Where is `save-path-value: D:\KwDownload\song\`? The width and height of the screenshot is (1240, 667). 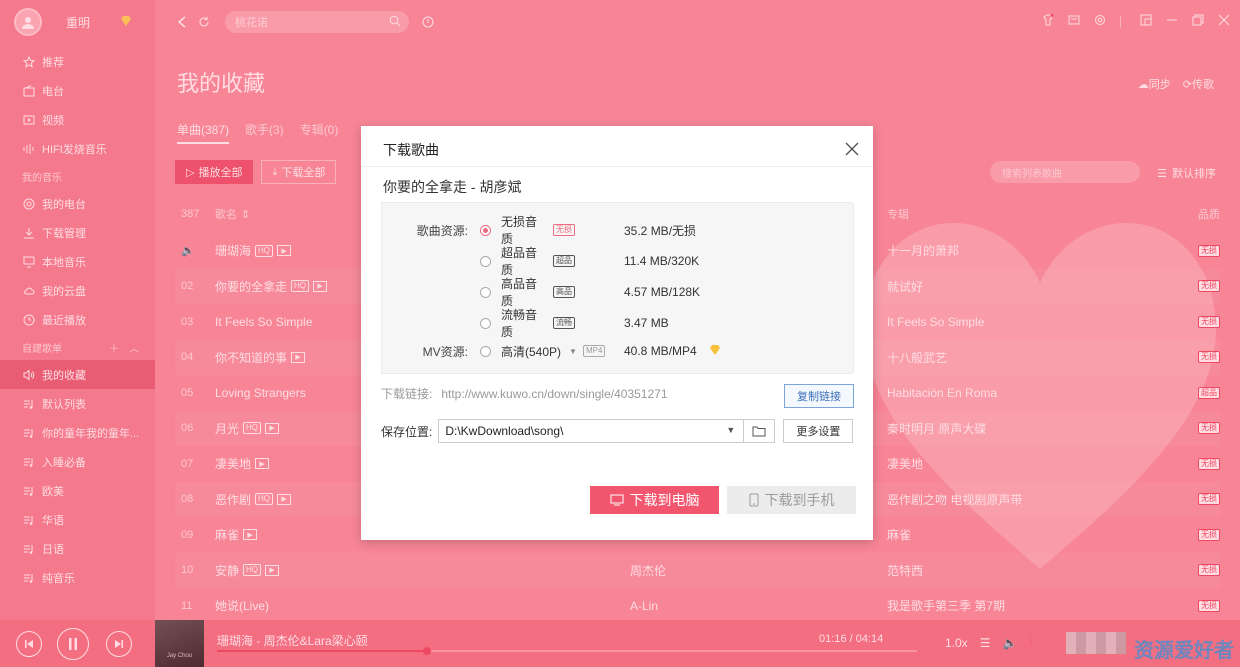 save-path-value: D:\KwDownload\song\ is located at coordinates (504, 431).